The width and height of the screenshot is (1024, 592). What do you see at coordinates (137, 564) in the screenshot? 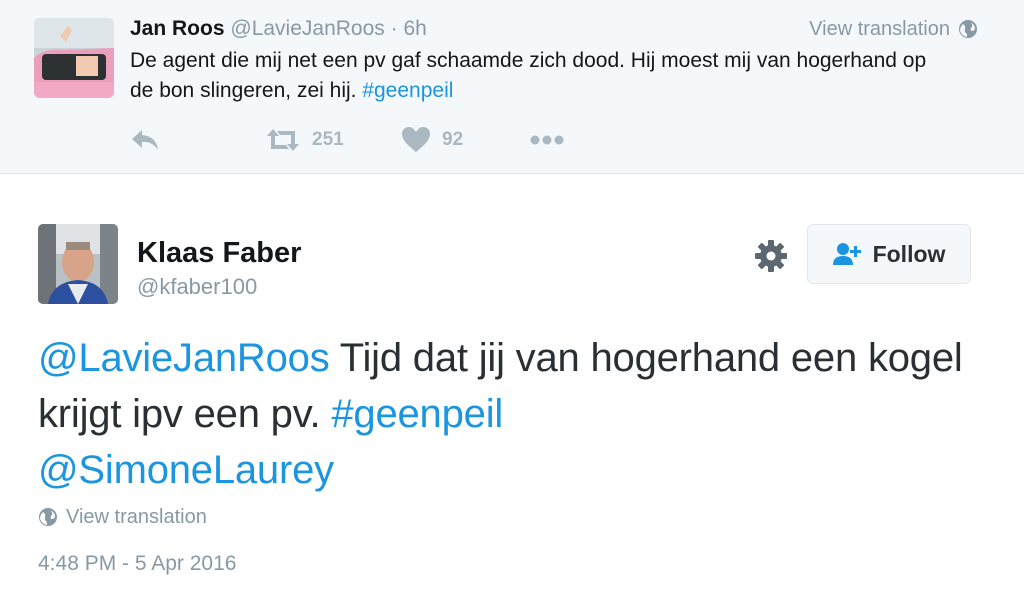
I see `tweet-timestamp: 4:48 PM - 5 Apr 2016` at bounding box center [137, 564].